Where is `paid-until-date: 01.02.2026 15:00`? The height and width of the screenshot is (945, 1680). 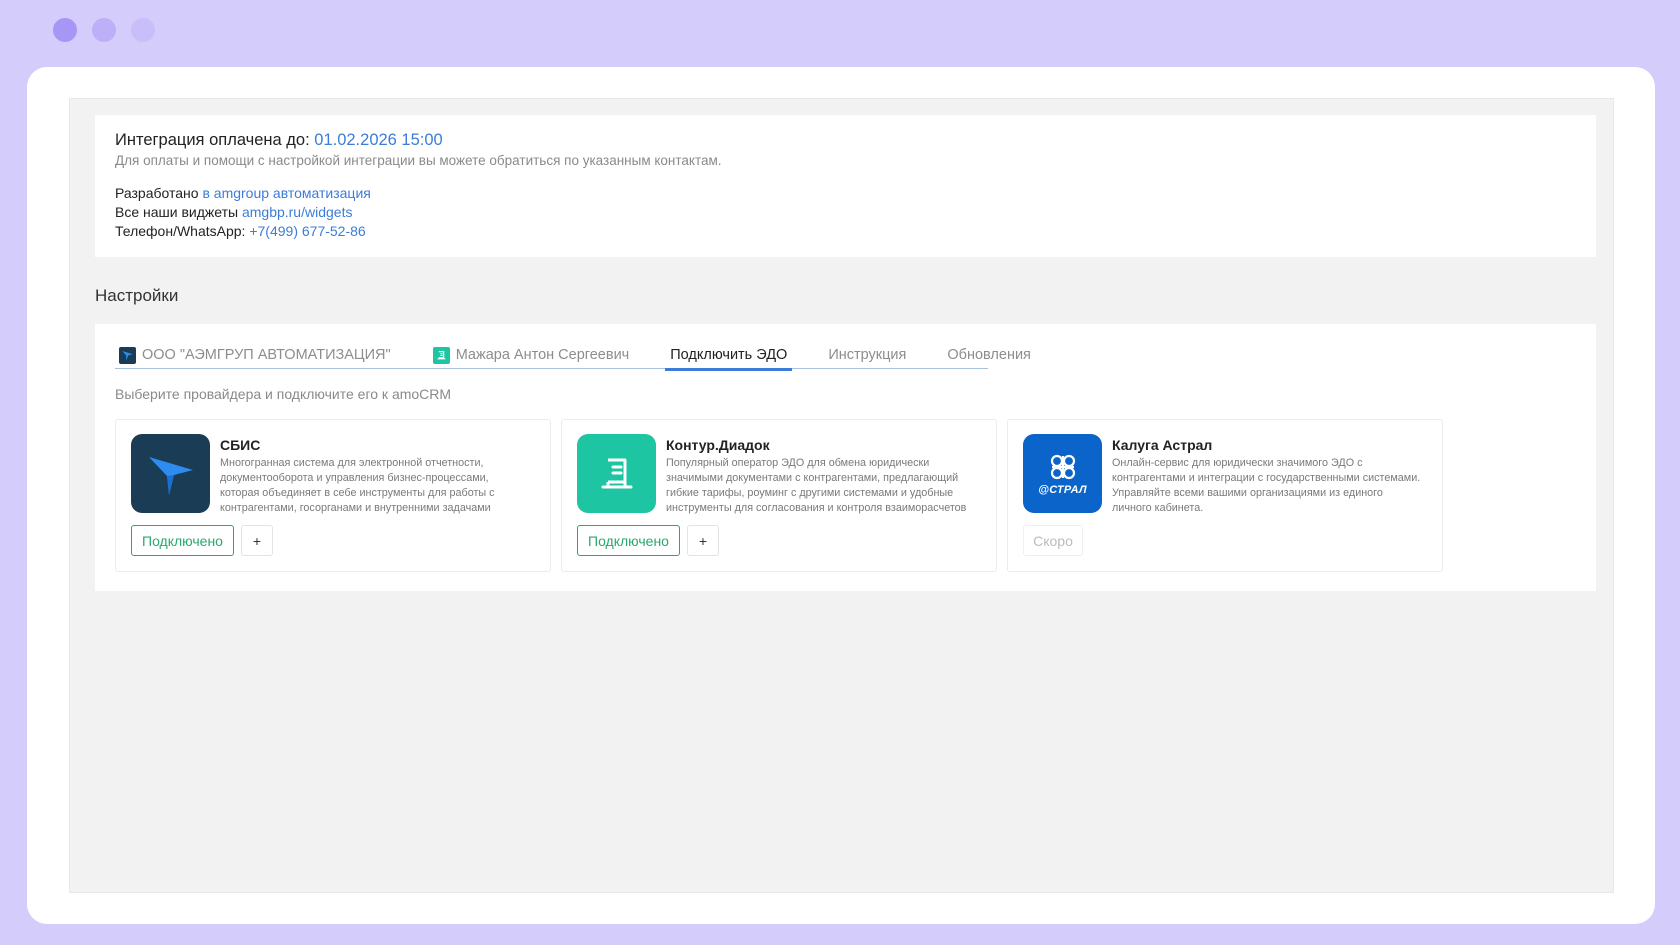 paid-until-date: 01.02.2026 15:00 is located at coordinates (378, 140).